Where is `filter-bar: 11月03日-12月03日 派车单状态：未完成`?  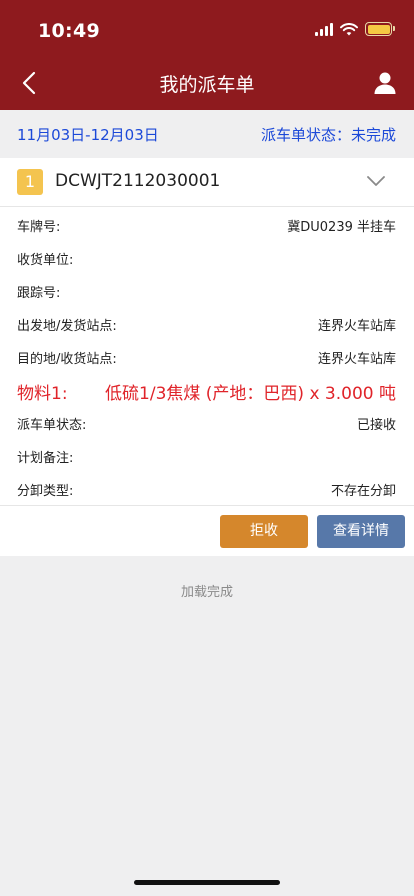 filter-bar: 11月03日-12月03日 派车单状态：未完成 is located at coordinates (207, 134).